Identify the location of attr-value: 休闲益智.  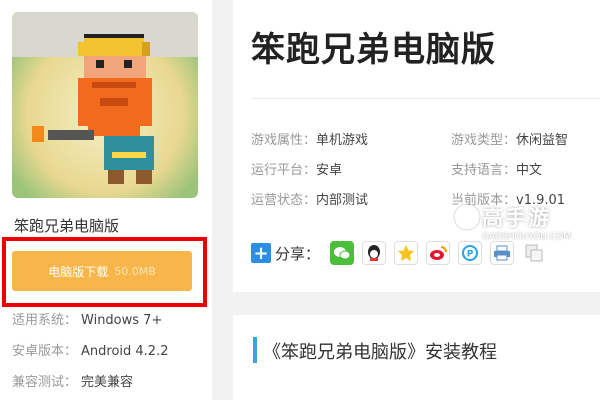
(542, 140).